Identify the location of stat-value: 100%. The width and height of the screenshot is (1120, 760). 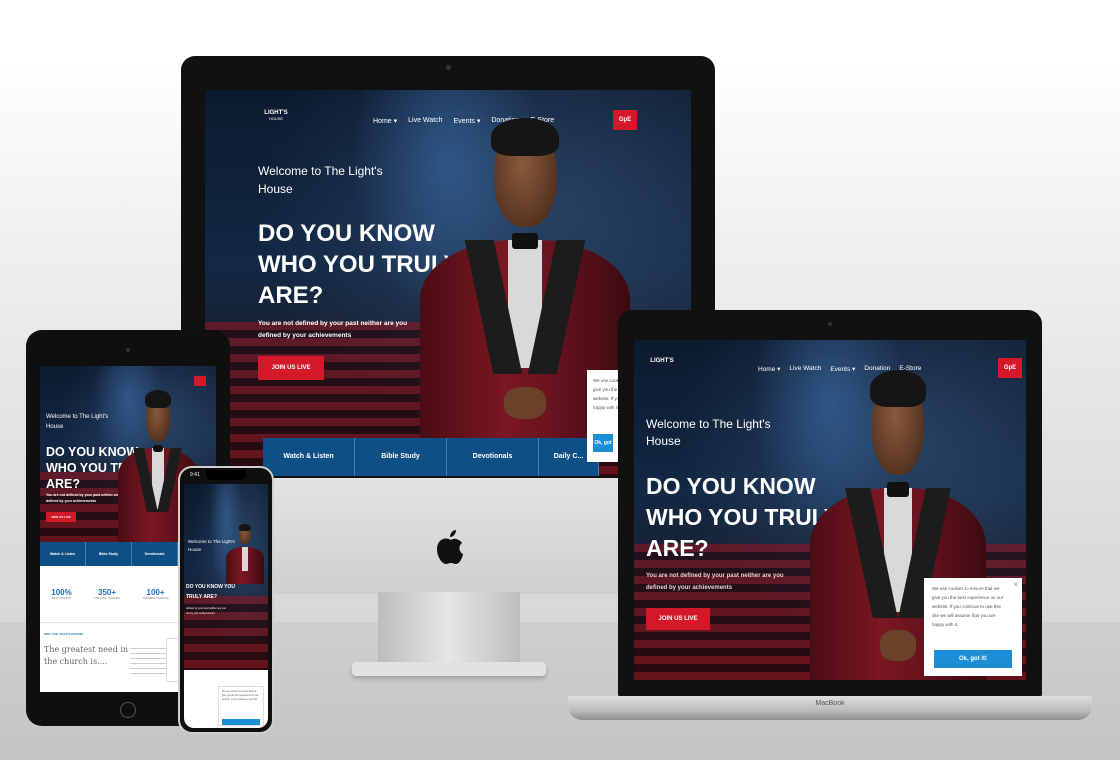
(61, 592).